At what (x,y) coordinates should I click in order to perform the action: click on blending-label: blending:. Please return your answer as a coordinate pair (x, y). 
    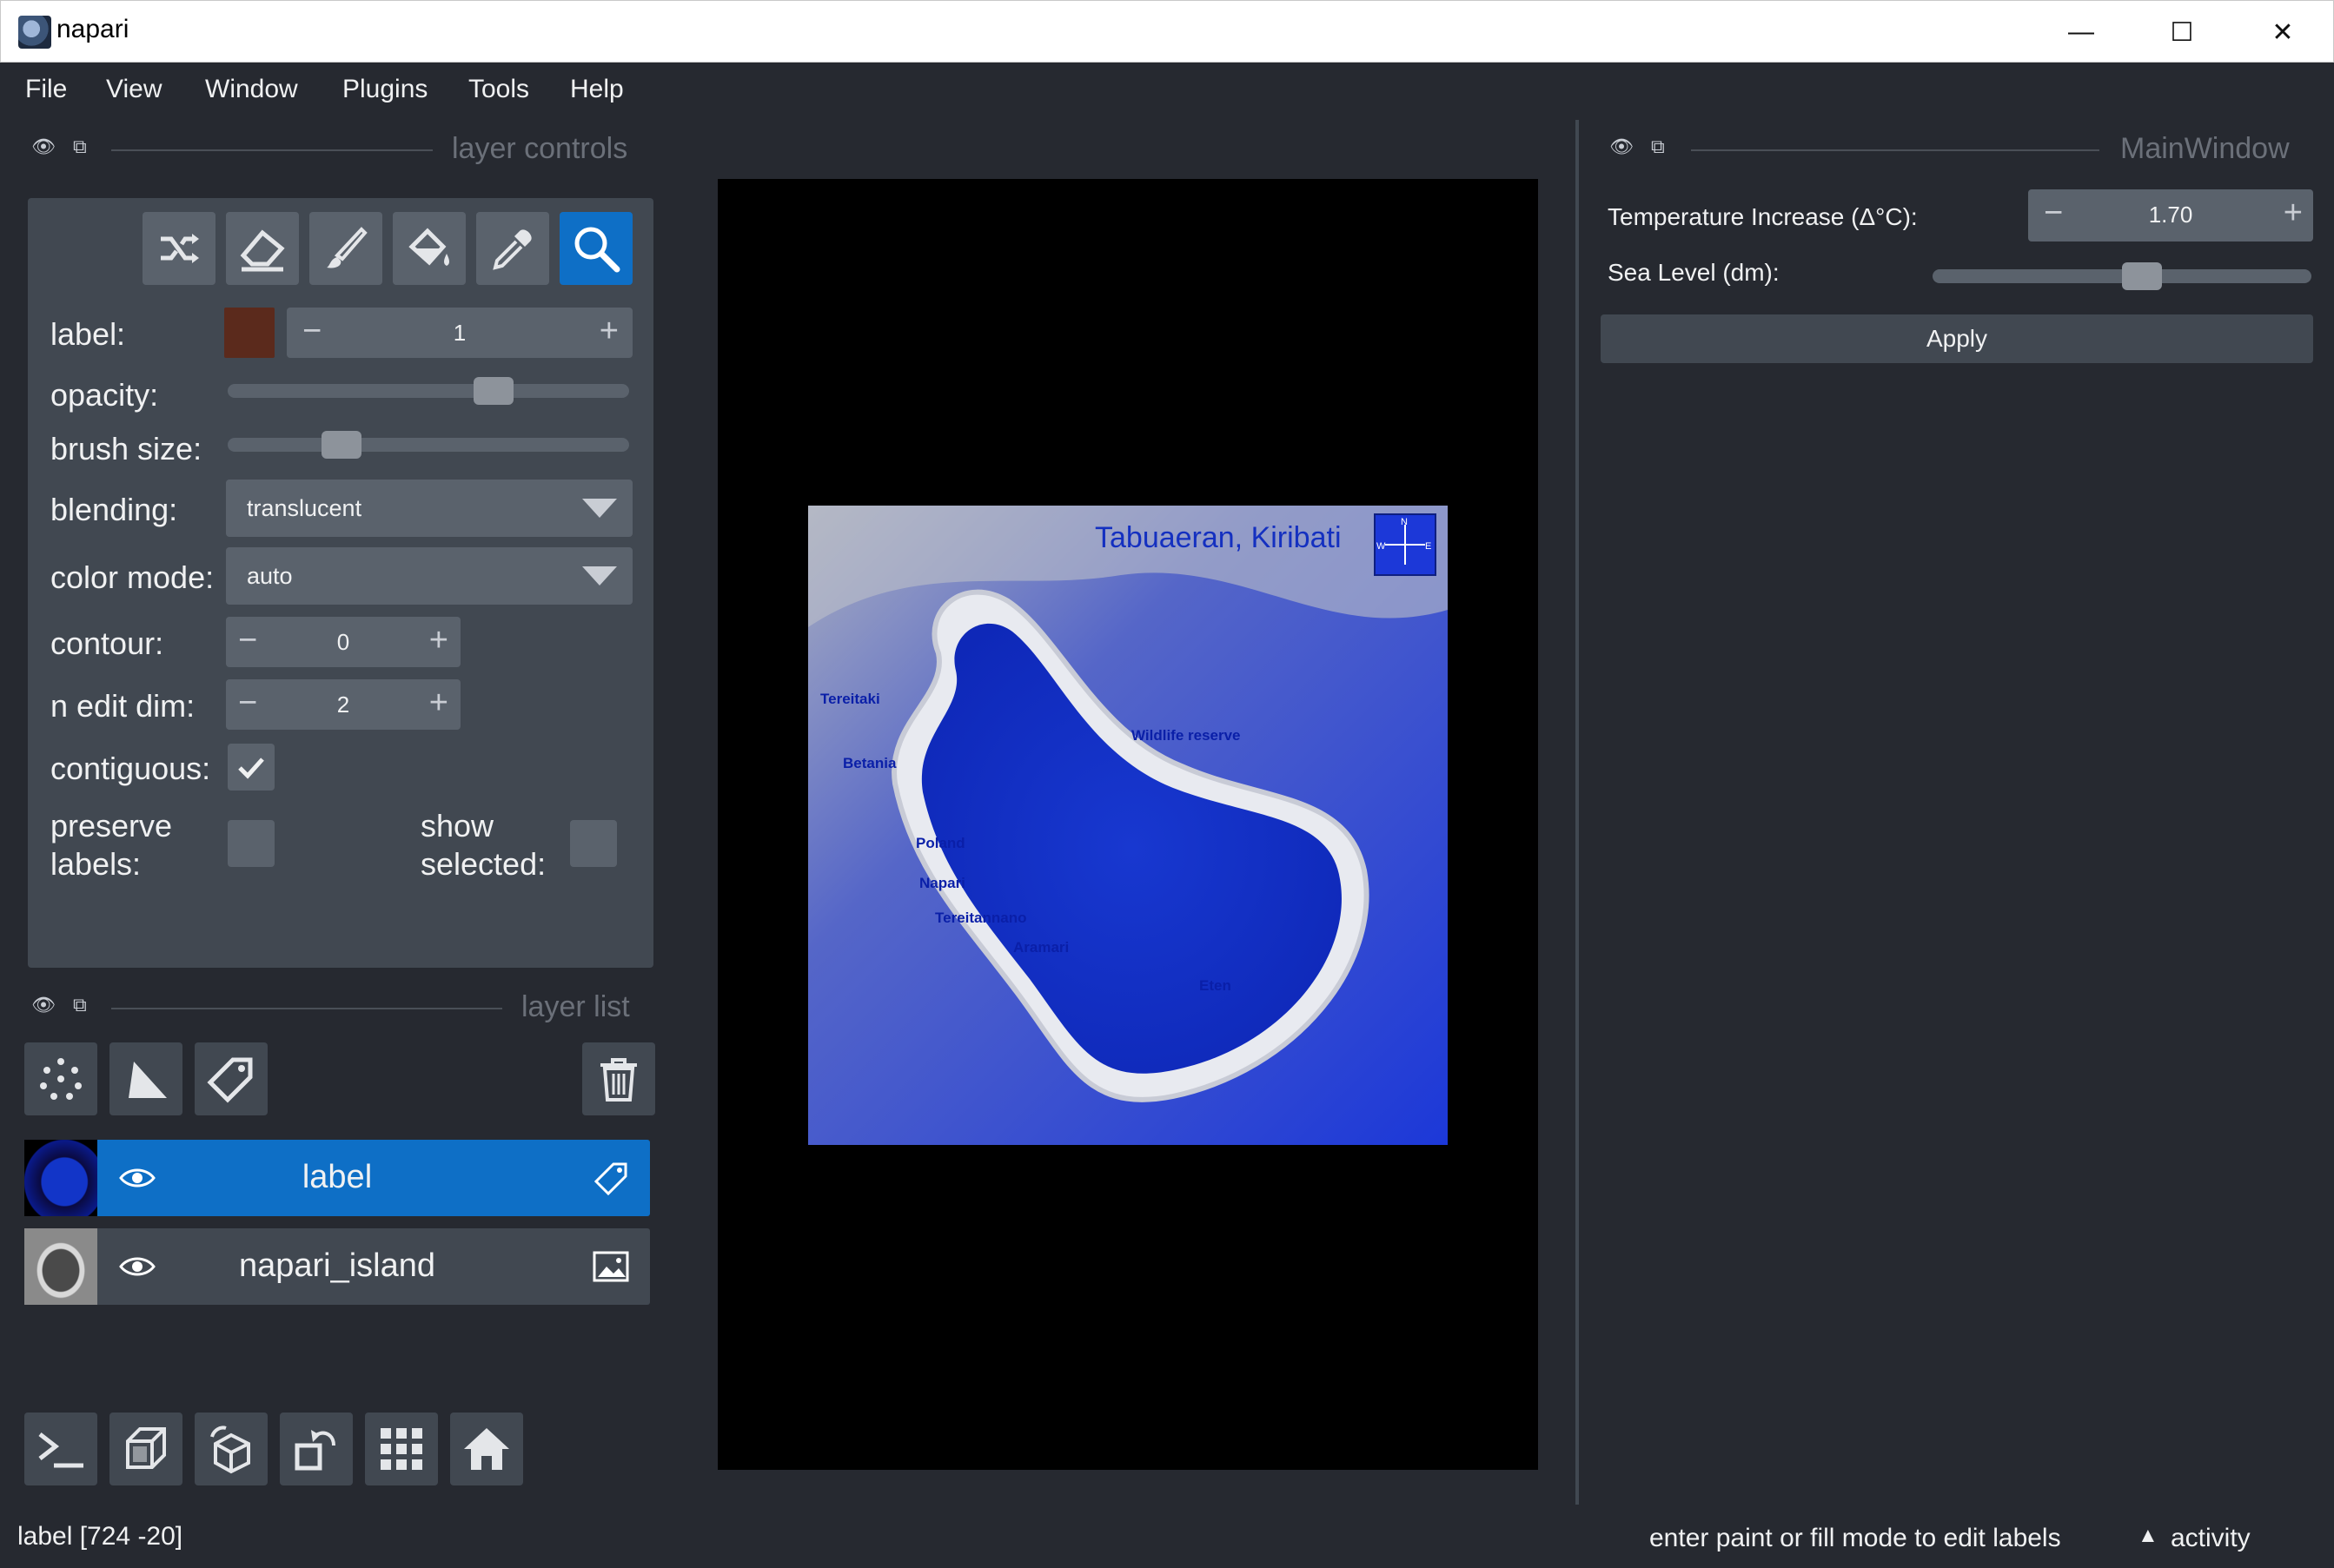
    Looking at the image, I should click on (114, 509).